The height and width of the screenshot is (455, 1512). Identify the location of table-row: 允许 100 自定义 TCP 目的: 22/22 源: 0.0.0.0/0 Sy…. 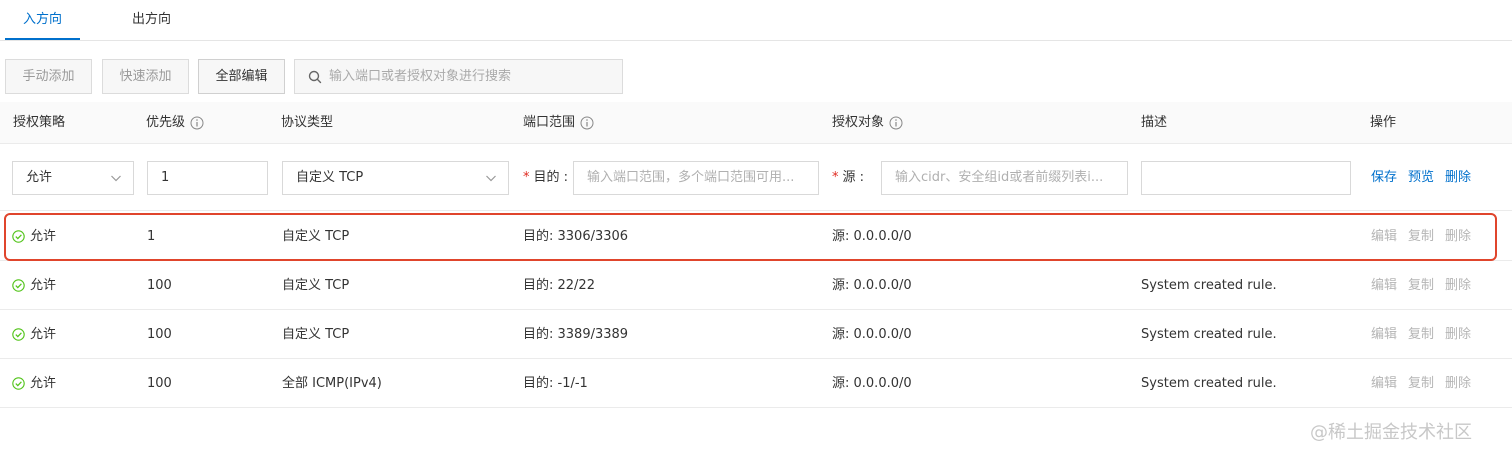
(756, 285).